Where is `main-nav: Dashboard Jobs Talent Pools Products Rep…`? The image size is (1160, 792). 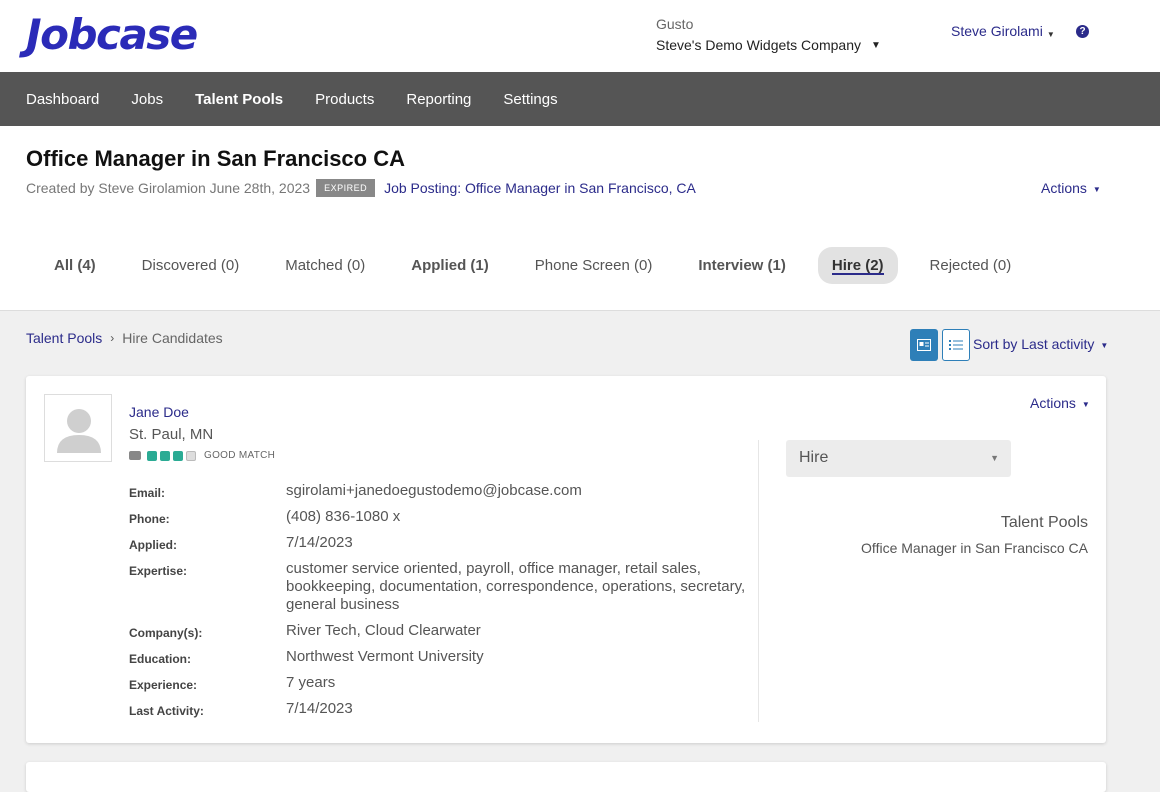
main-nav: Dashboard Jobs Talent Pools Products Rep… is located at coordinates (580, 99).